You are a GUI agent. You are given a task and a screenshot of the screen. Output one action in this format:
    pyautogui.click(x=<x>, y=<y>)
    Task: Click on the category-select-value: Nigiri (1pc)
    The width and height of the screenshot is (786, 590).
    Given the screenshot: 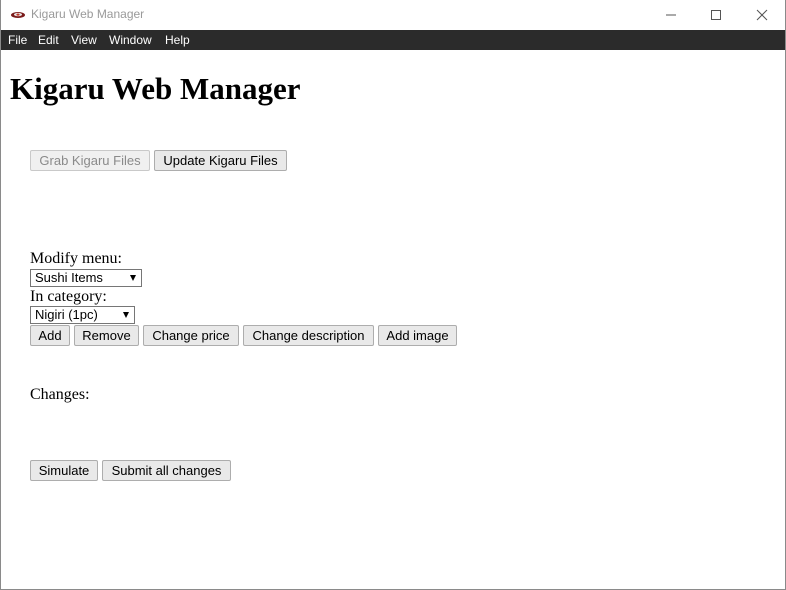 What is the action you would take?
    pyautogui.click(x=66, y=314)
    